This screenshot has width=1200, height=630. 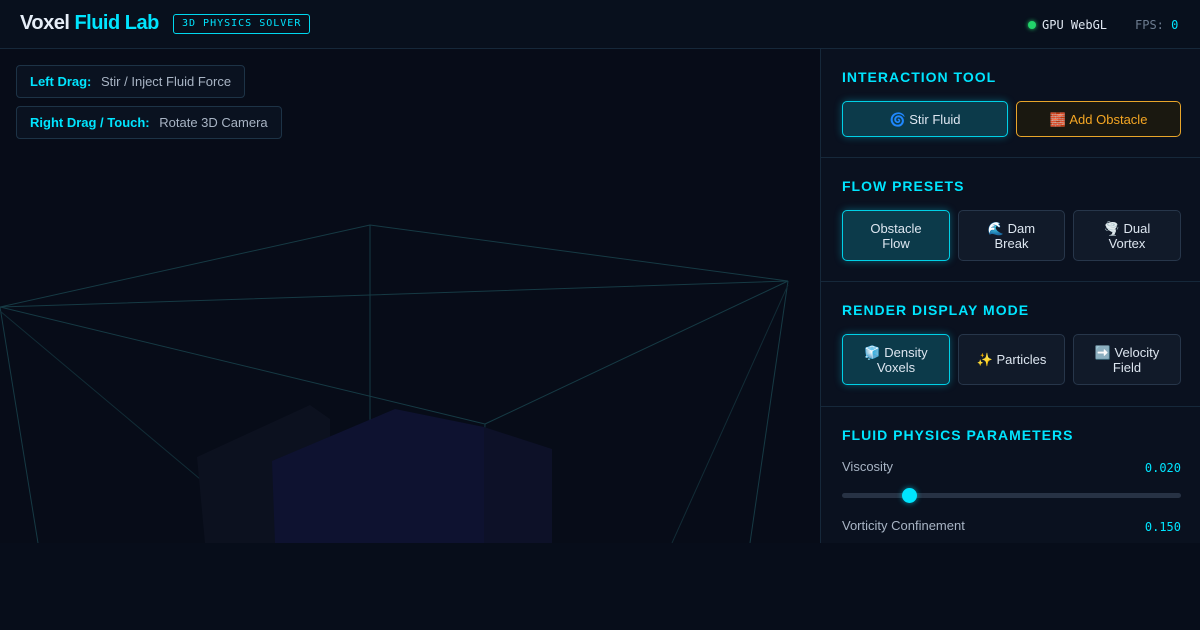 I want to click on status-dot-icon, so click(x=1032, y=25).